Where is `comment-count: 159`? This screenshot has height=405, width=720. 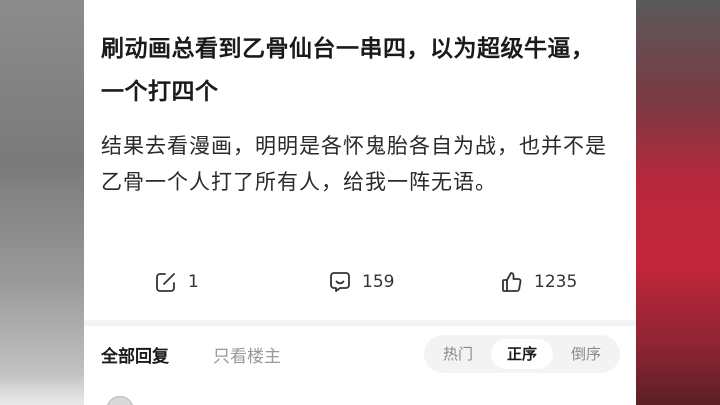
comment-count: 159 is located at coordinates (378, 282).